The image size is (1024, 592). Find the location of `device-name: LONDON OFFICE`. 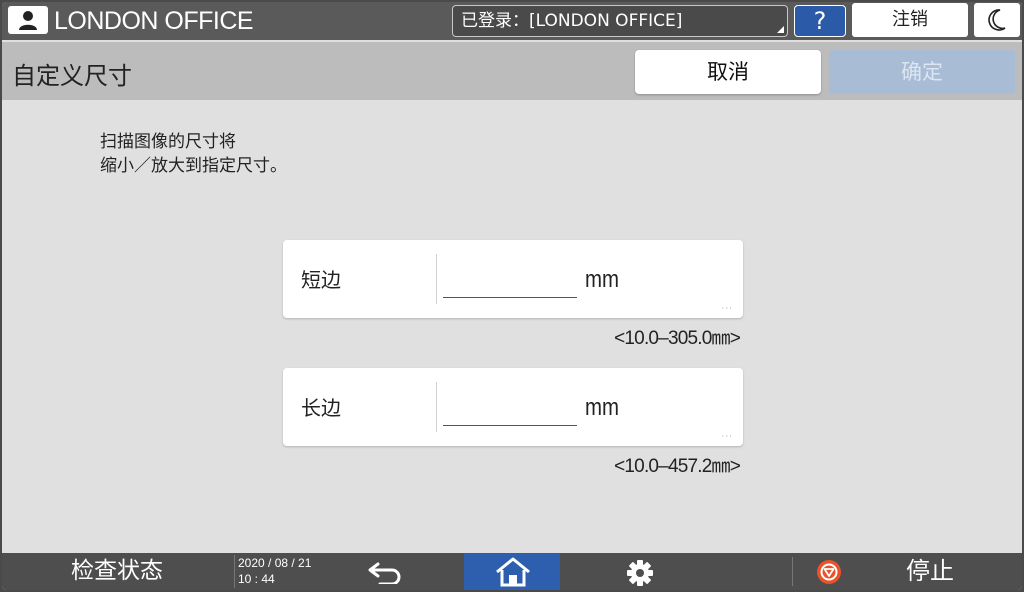

device-name: LONDON OFFICE is located at coordinates (154, 21).